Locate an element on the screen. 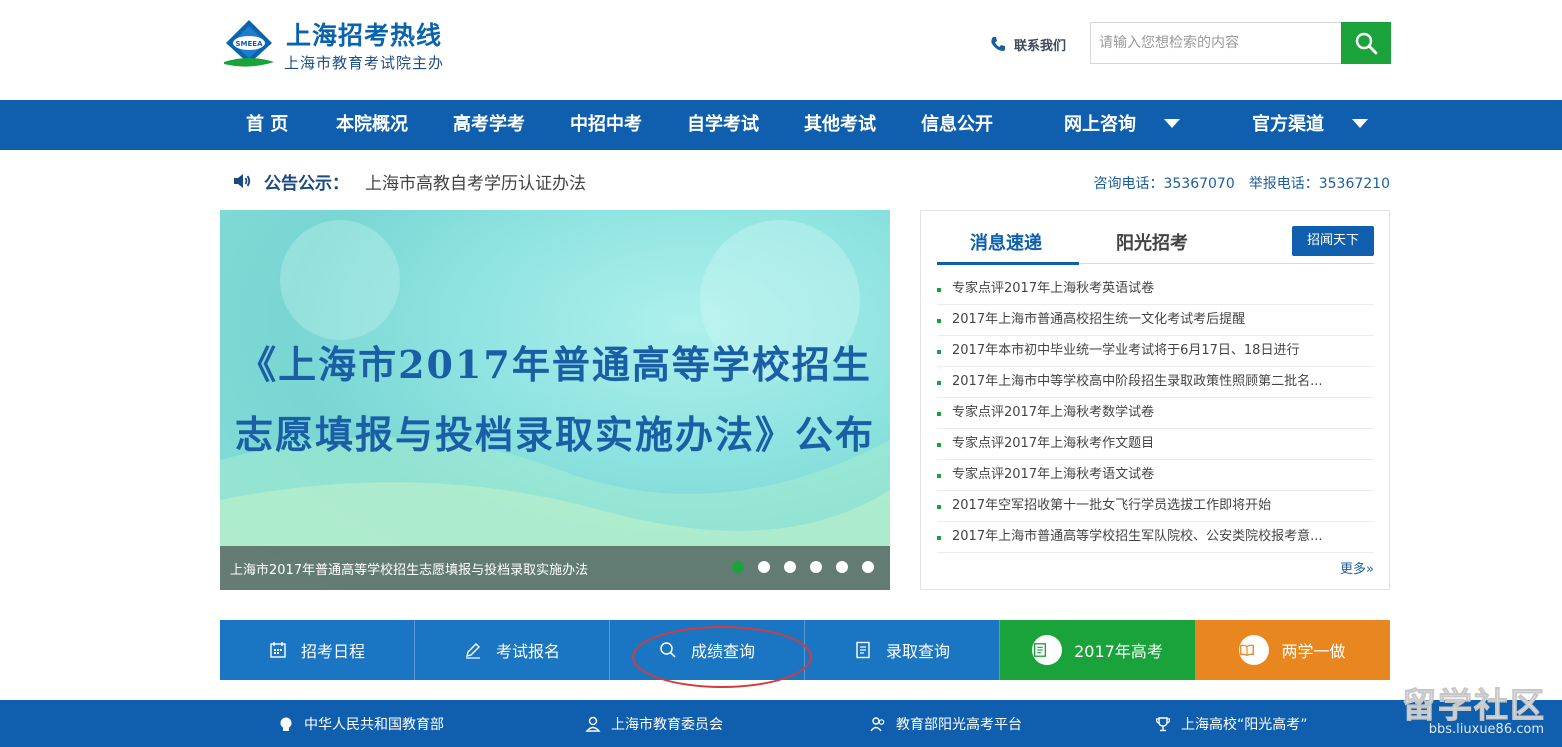  news-item: 2017年本市初中毕业统一学业考试将于6月17日、18日进行 is located at coordinates (1155, 351).